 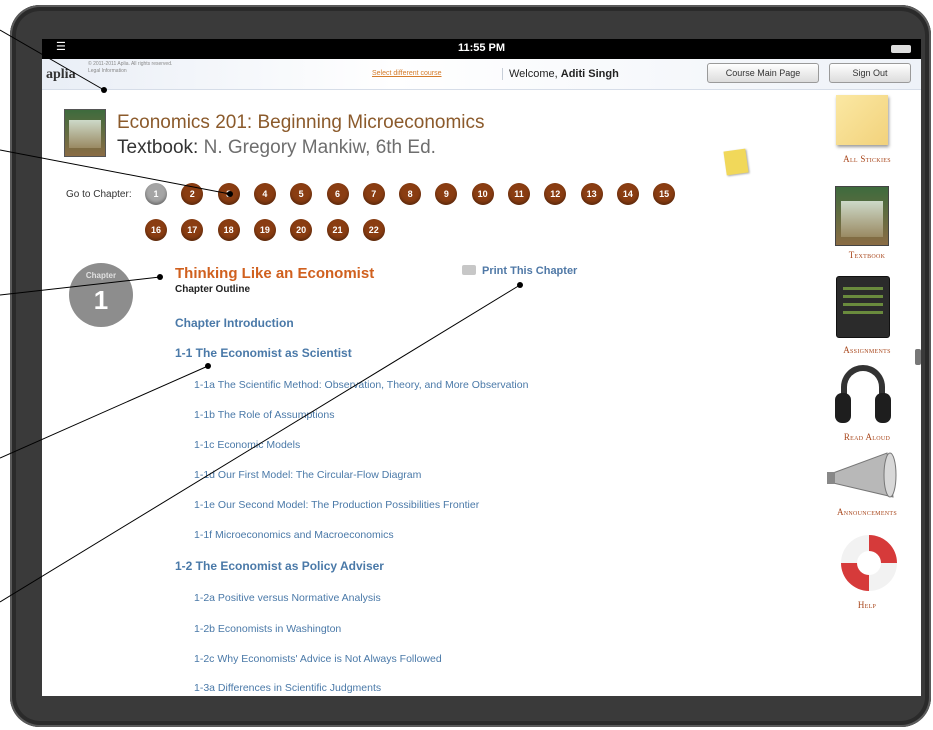 I want to click on chapter-chip-10: 10, so click(x=482, y=194).